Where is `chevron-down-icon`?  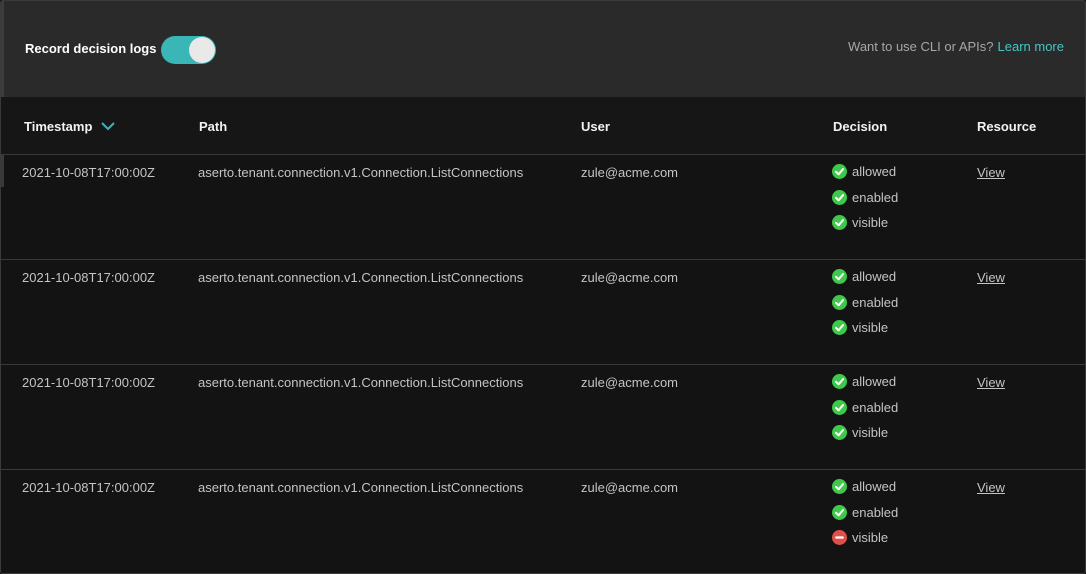
chevron-down-icon is located at coordinates (108, 126).